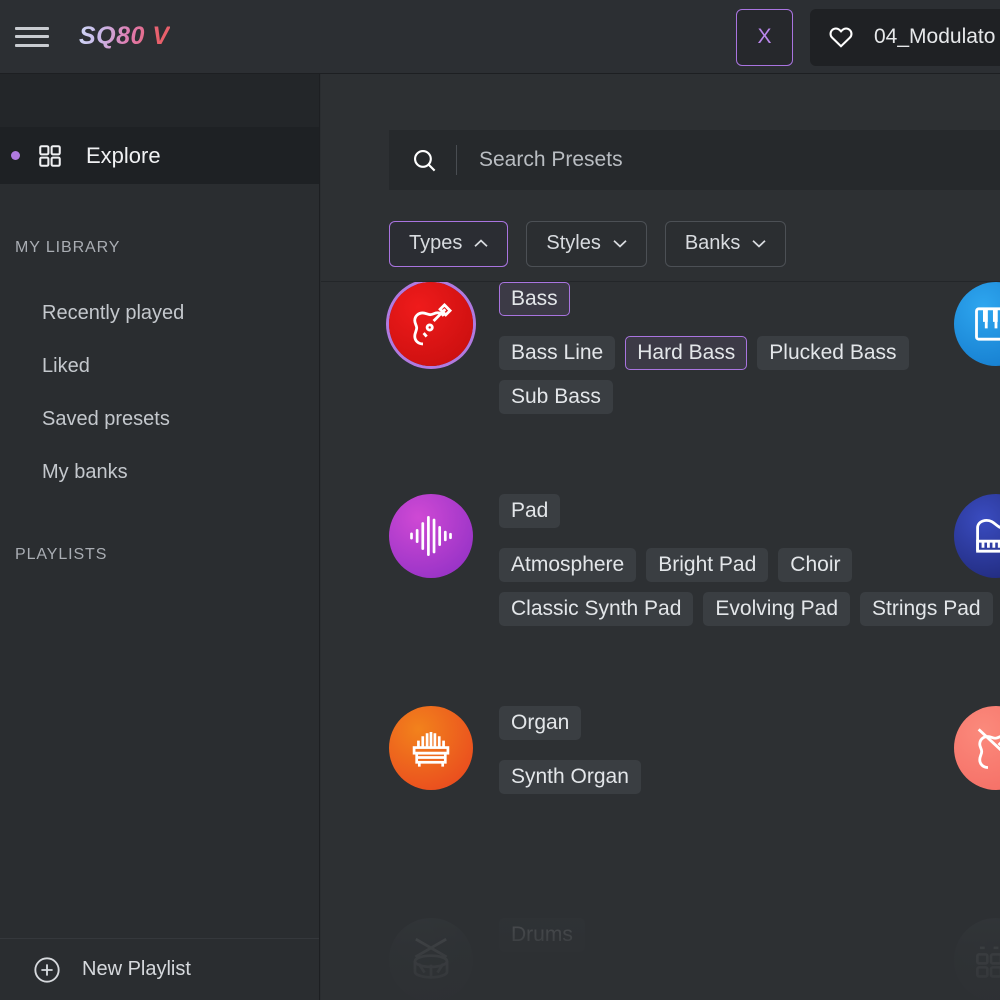  What do you see at coordinates (841, 37) in the screenshot?
I see `heart-icon` at bounding box center [841, 37].